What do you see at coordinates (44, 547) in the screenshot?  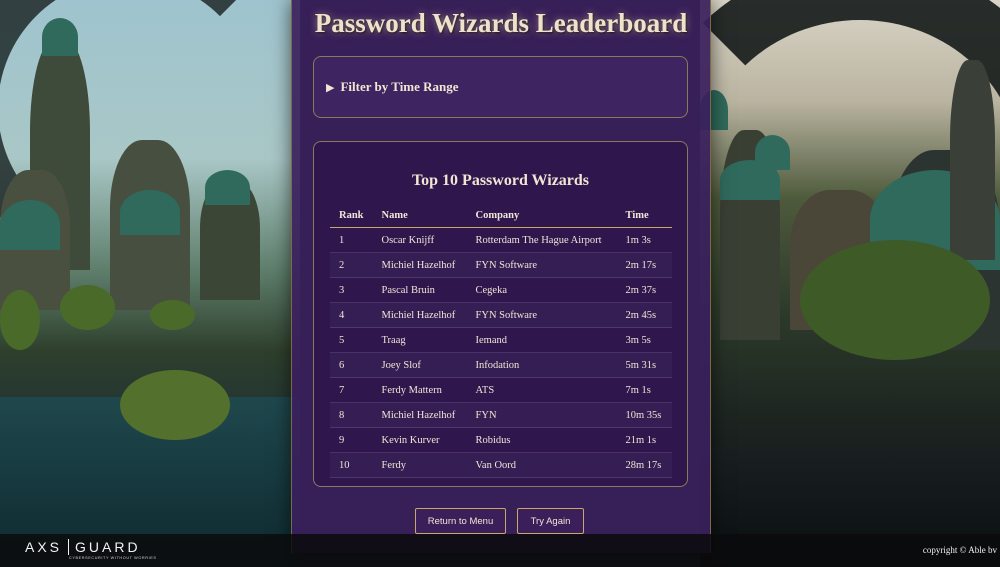 I see `logo-text-left: AXS` at bounding box center [44, 547].